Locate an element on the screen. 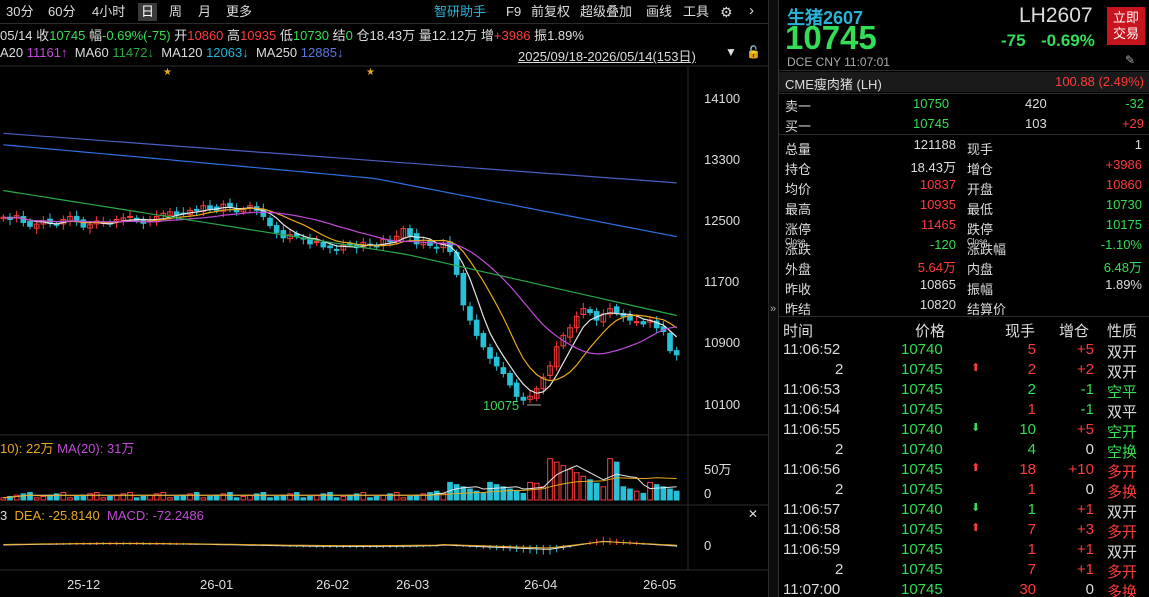  stat-value: -120 is located at coordinates (942, 244).